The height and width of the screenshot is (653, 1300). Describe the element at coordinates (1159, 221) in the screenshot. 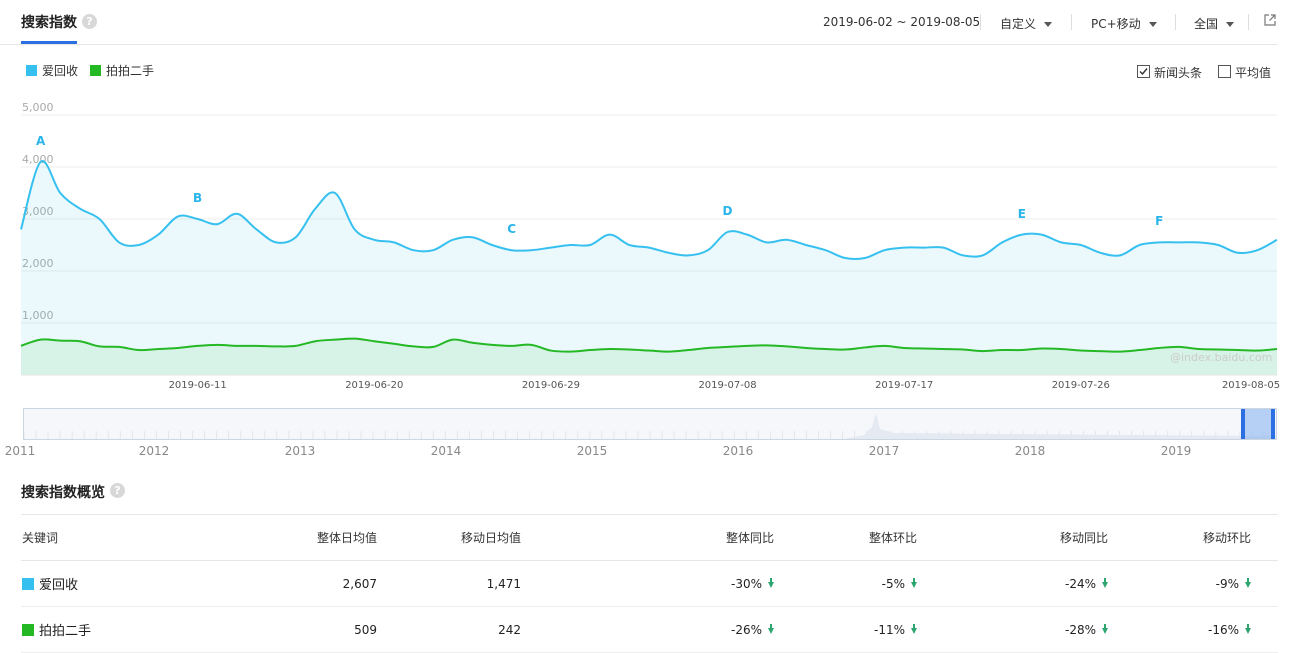

I see `news-annotation-marker: F` at that location.